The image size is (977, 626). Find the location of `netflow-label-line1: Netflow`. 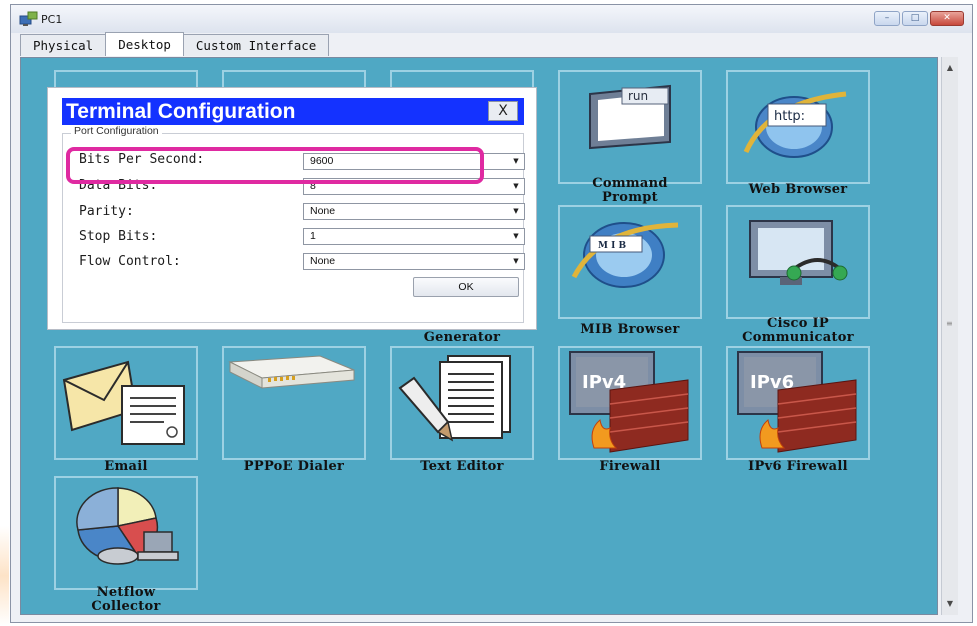

netflow-label-line1: Netflow is located at coordinates (126, 592).